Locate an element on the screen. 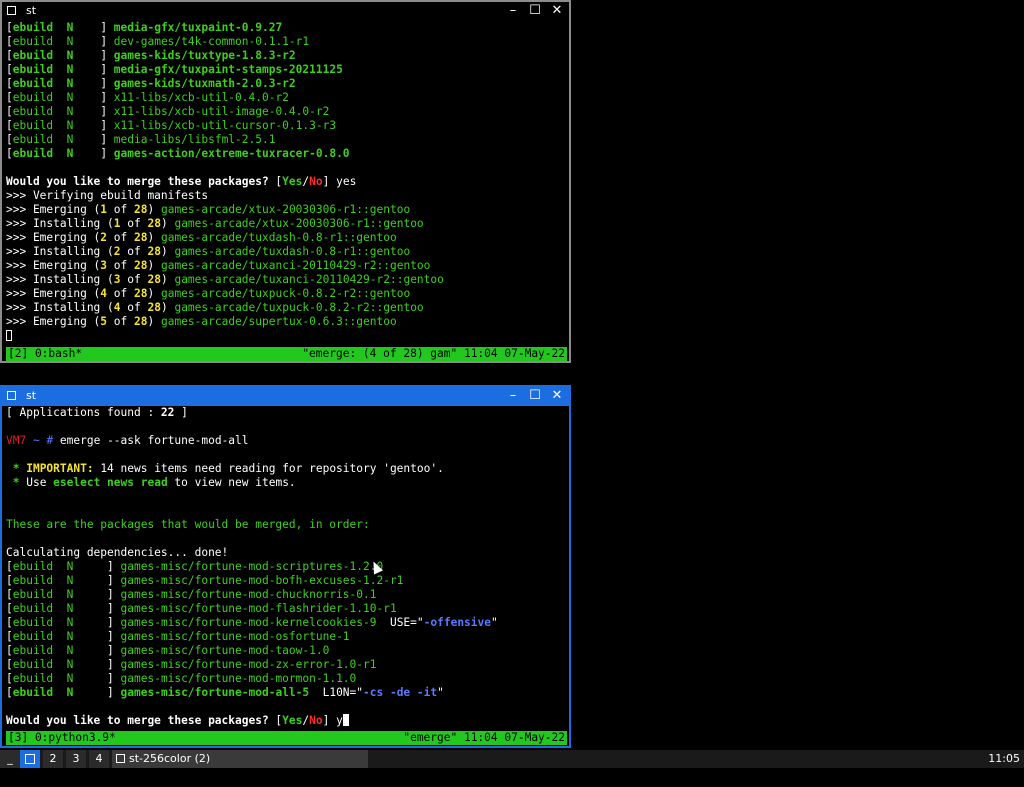 This screenshot has width=1024, height=787. window-icon is located at coordinates (120, 758).